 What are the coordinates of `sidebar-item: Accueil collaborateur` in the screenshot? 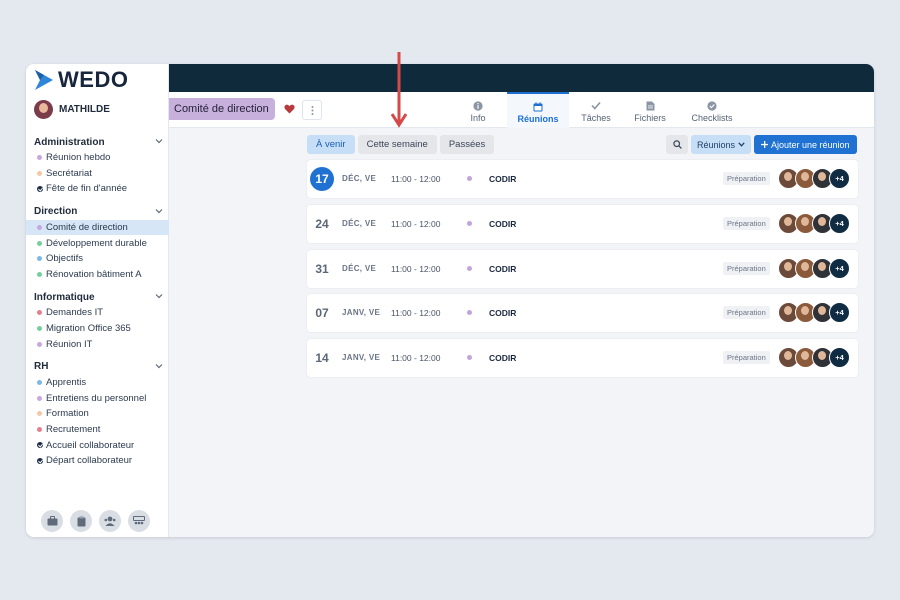 It's located at (97, 445).